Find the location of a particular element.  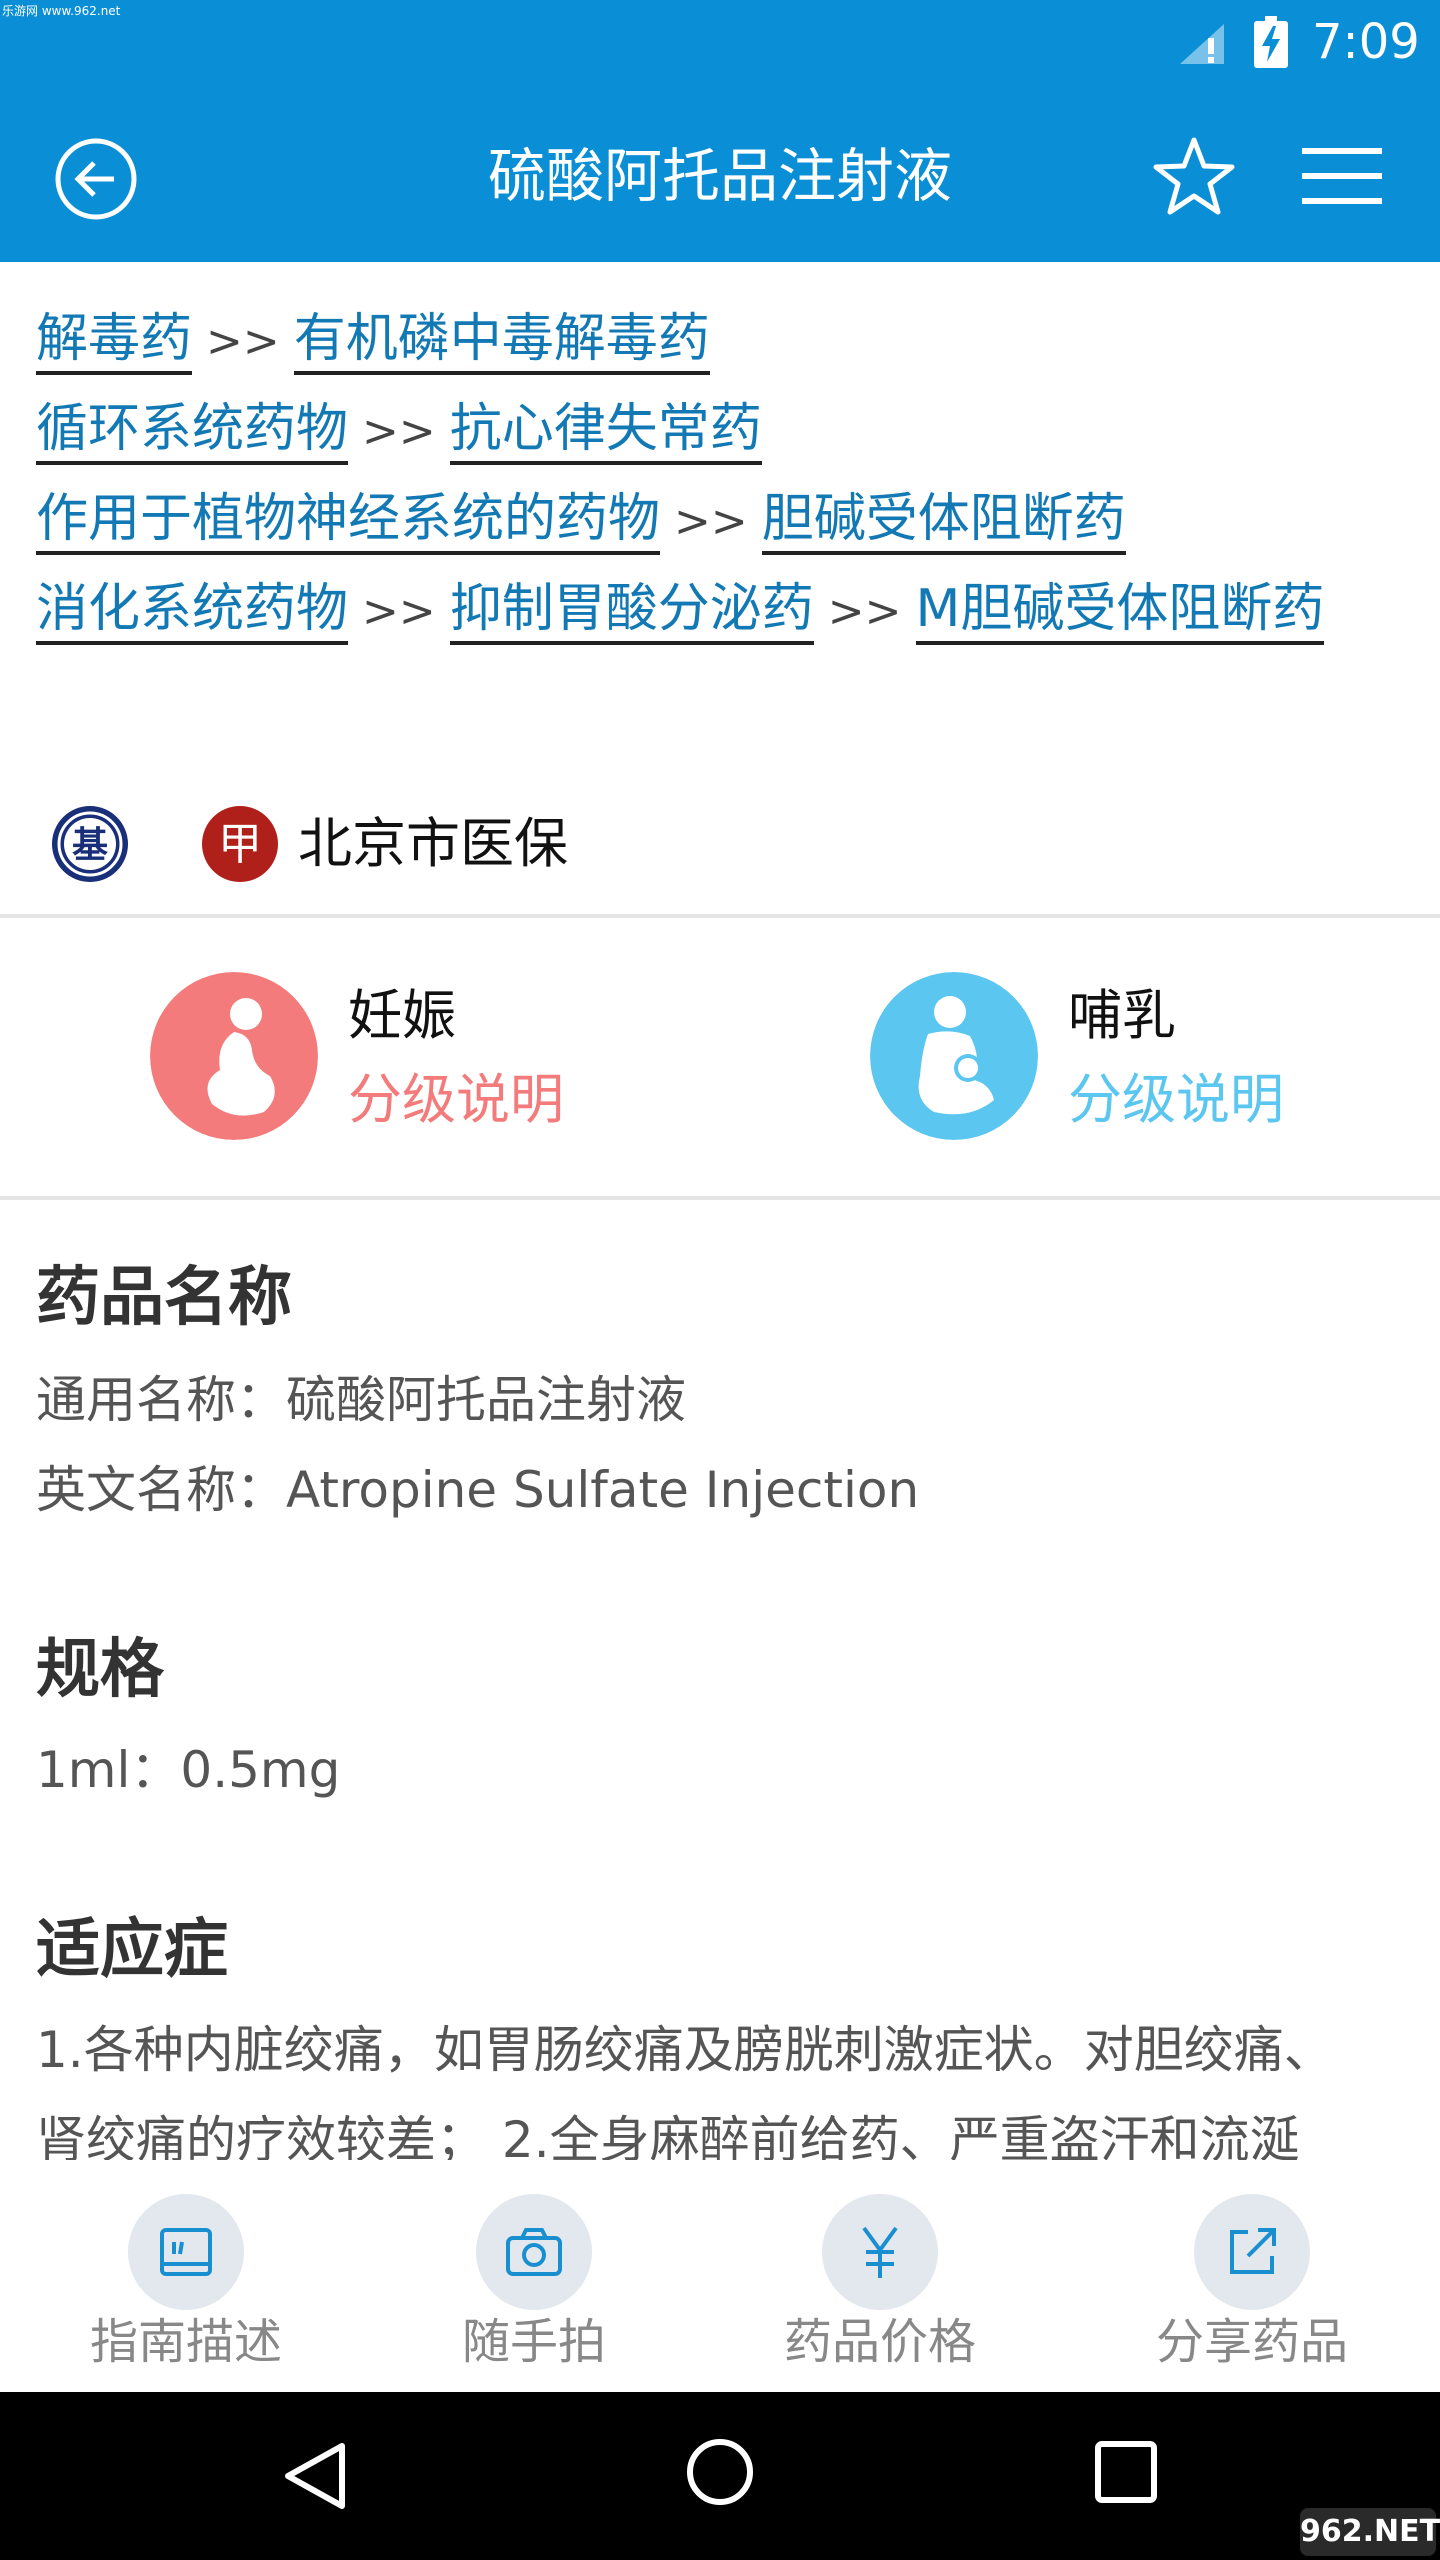

share-drug-button: 分享药品 is located at coordinates (1252, 2289).